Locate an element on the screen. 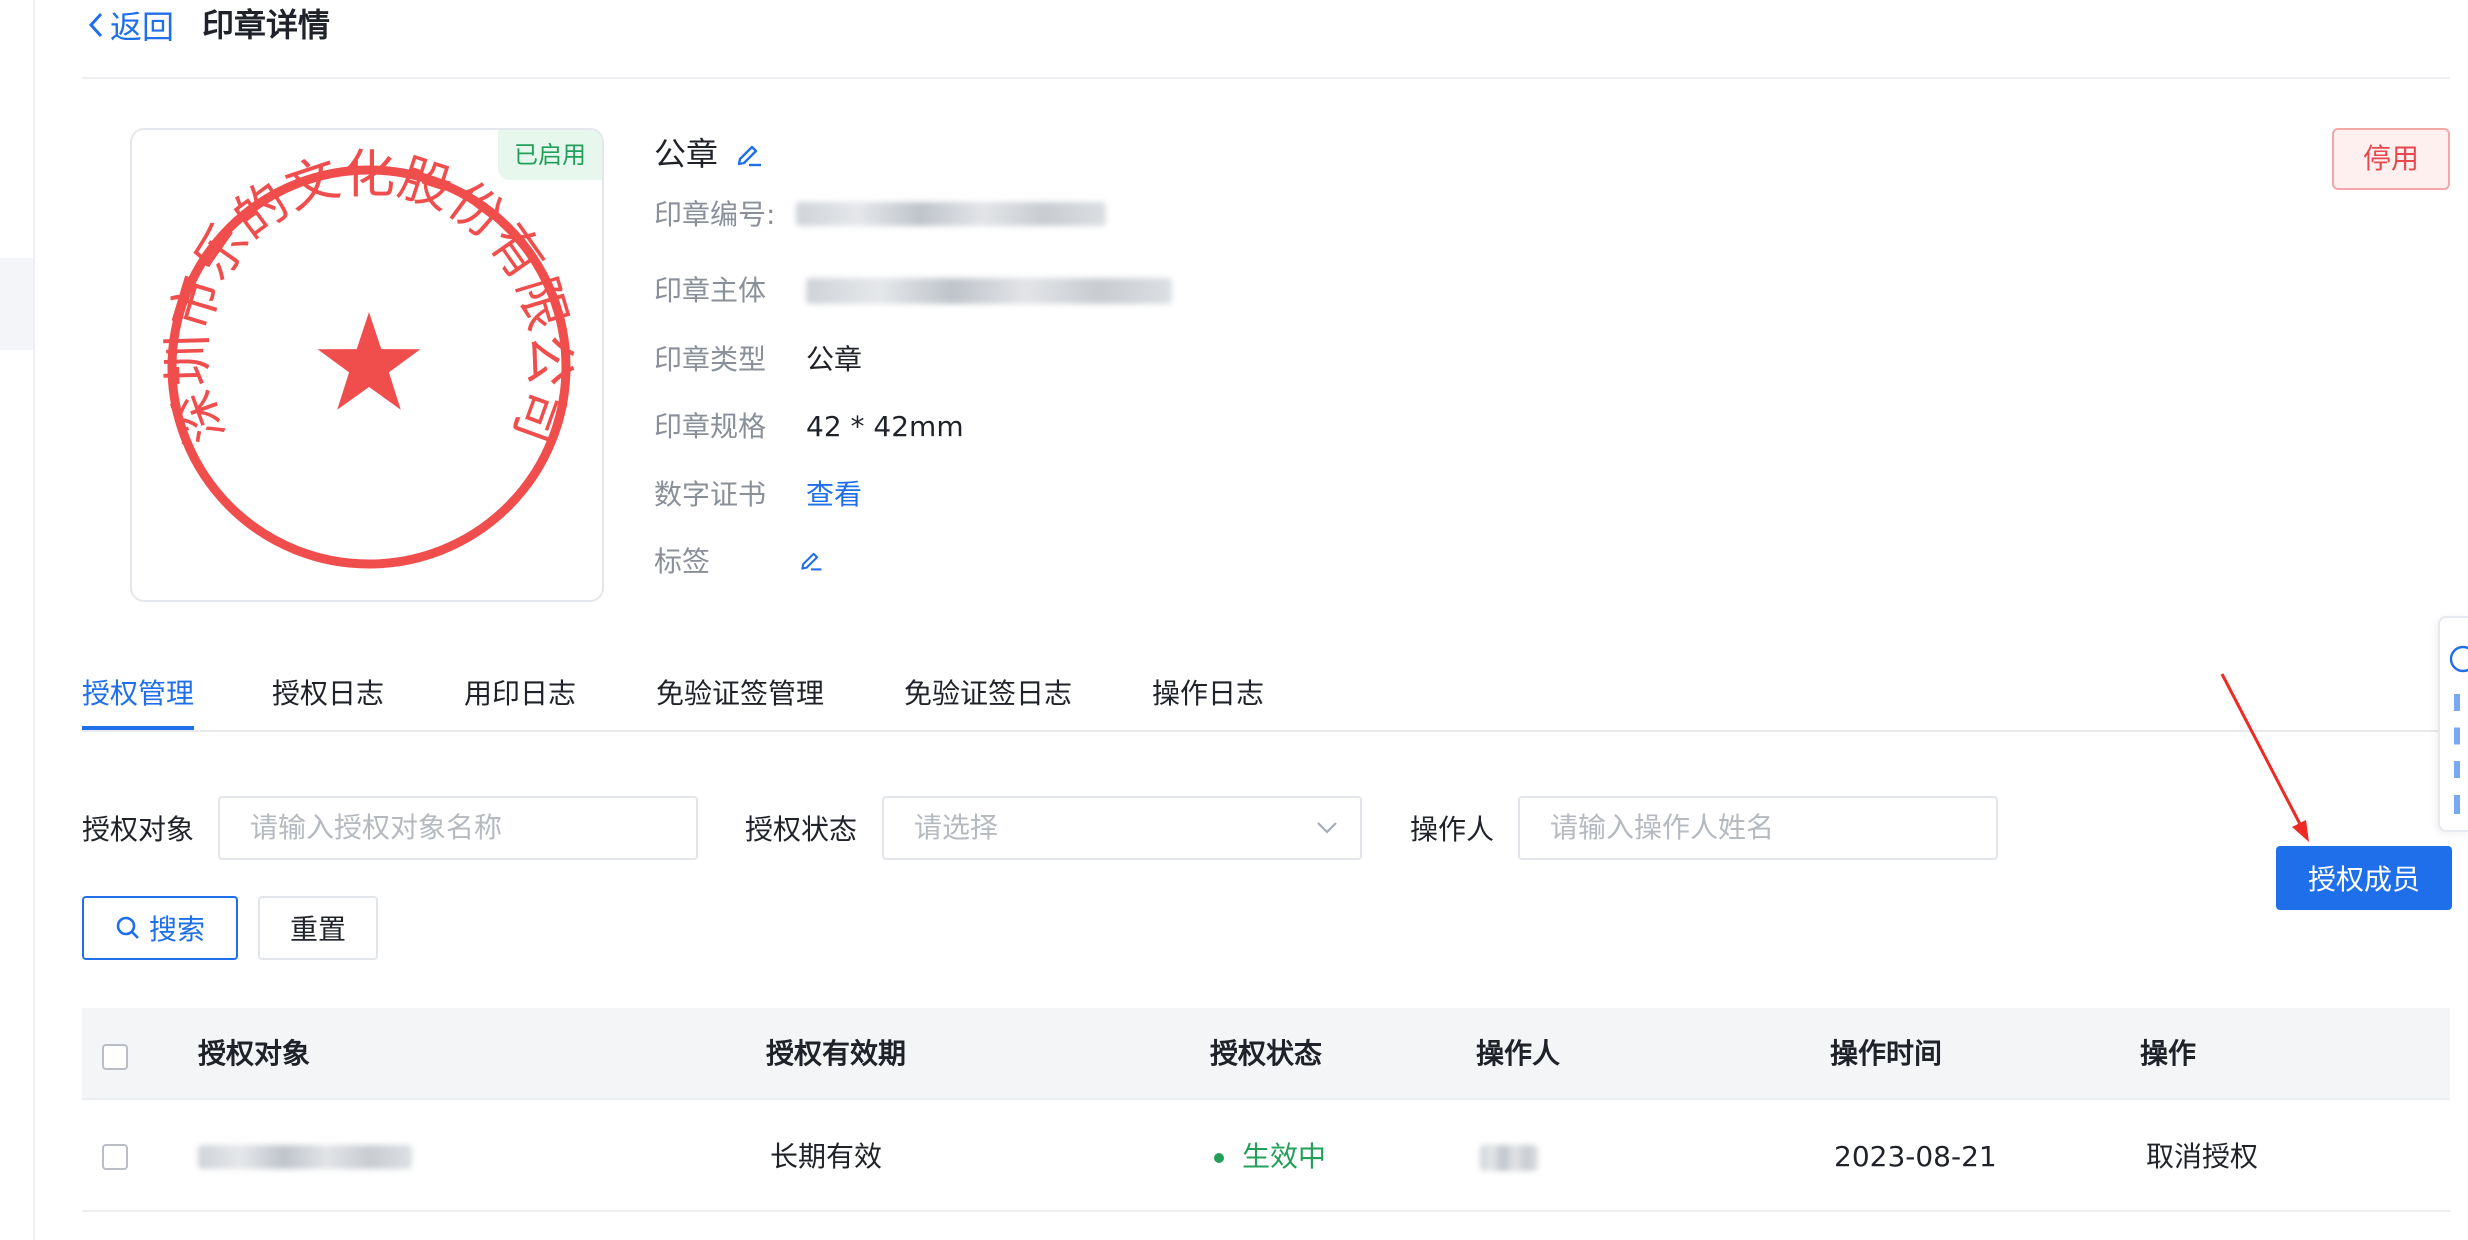 Image resolution: width=2468 pixels, height=1240 pixels. row-checkbox is located at coordinates (115, 1157).